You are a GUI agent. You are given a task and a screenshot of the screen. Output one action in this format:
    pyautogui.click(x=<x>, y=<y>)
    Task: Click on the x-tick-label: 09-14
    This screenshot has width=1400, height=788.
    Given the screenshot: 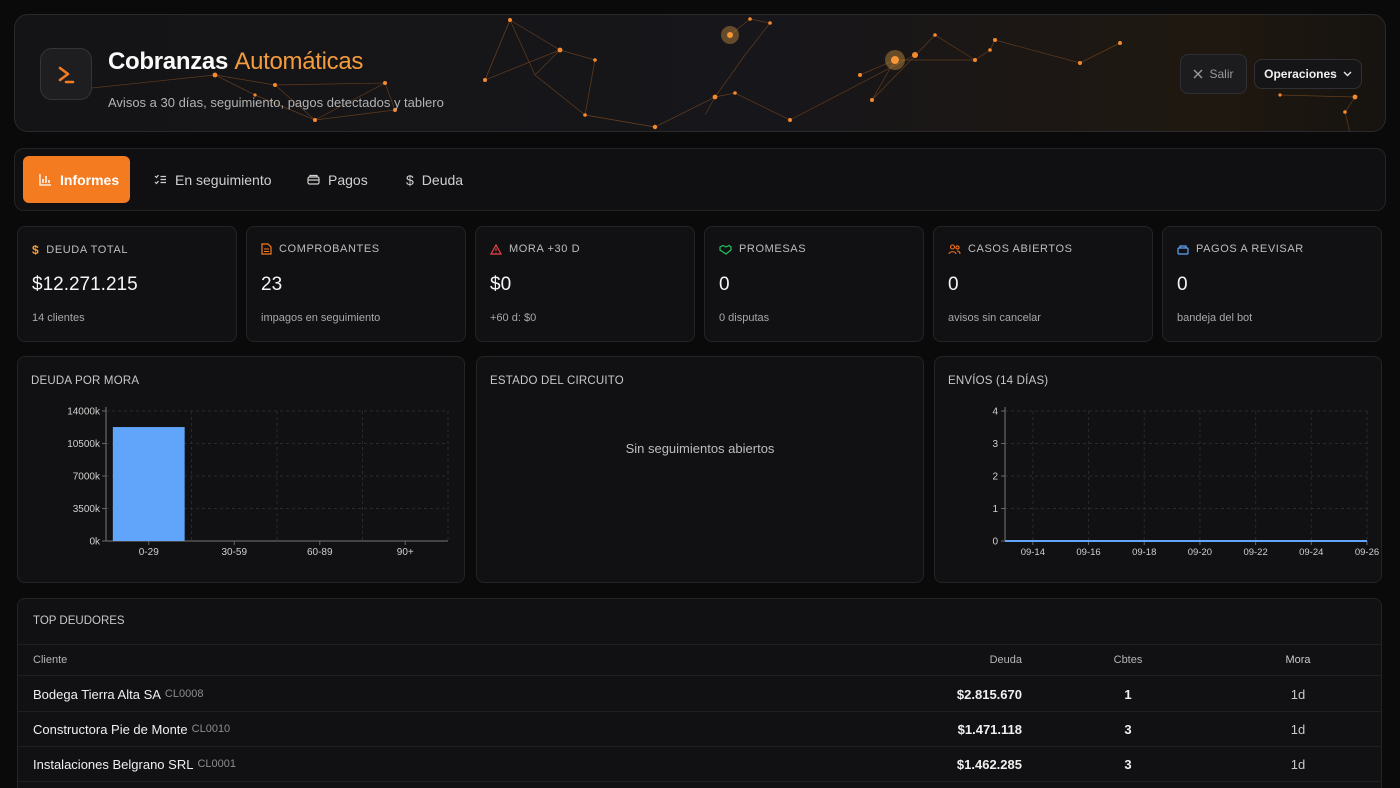 What is the action you would take?
    pyautogui.click(x=1033, y=552)
    